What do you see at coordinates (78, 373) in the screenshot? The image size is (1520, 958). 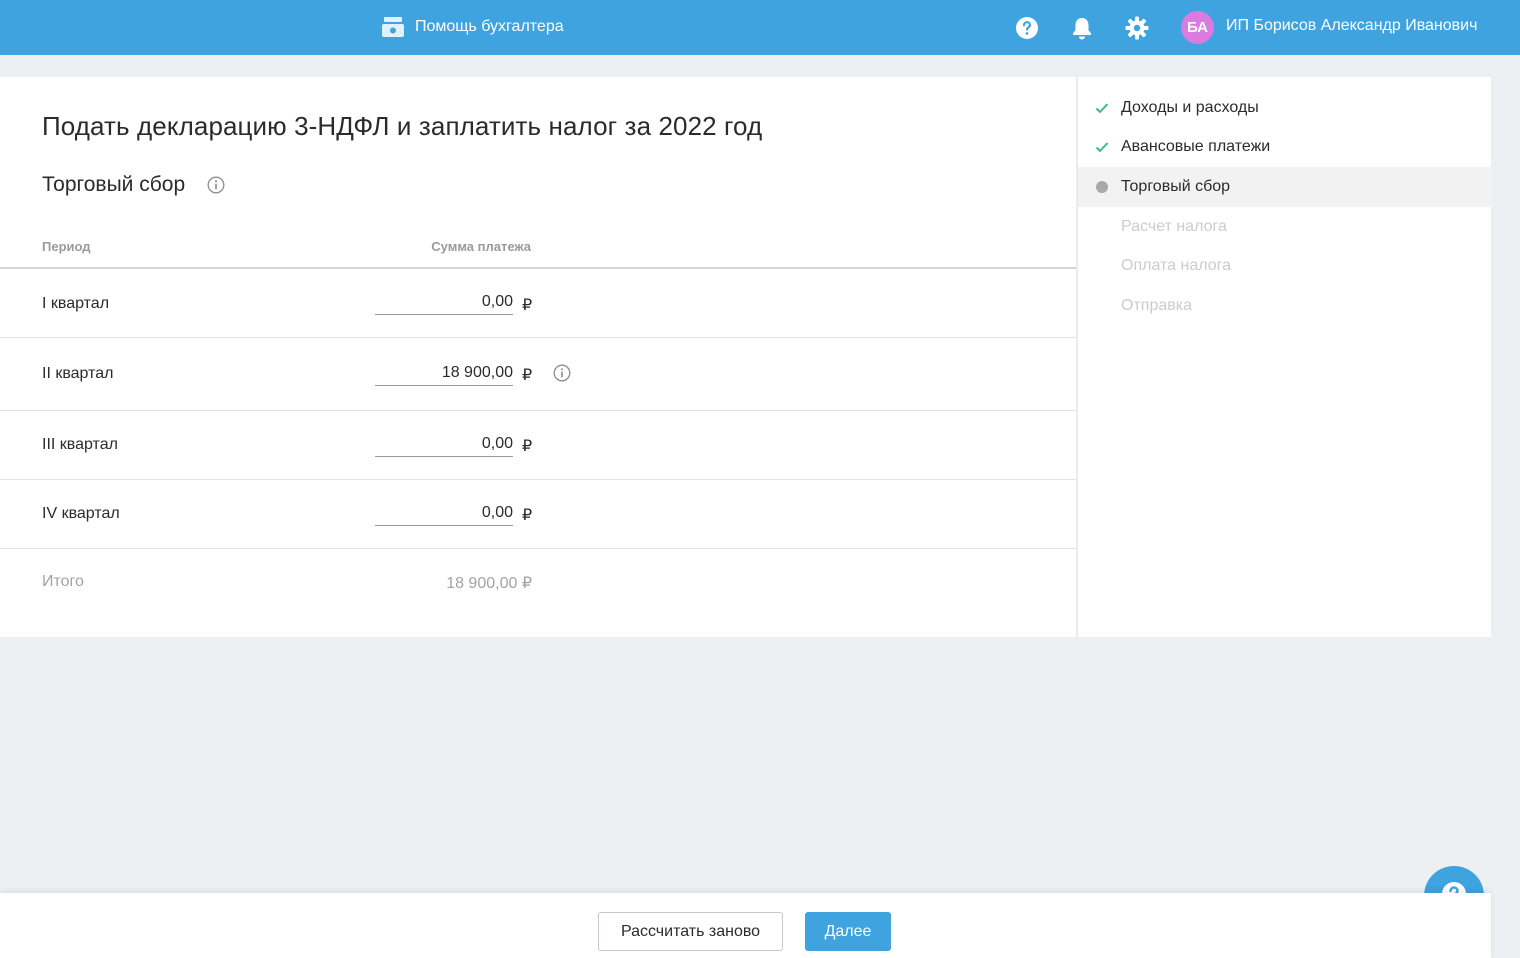 I see `row-period-label: II квартал` at bounding box center [78, 373].